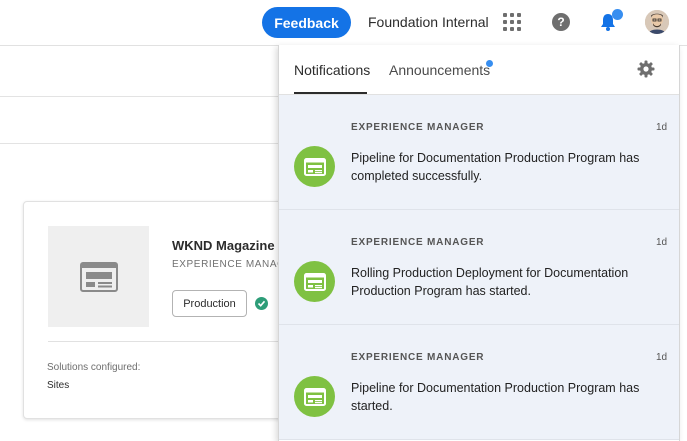 The image size is (687, 441). What do you see at coordinates (229, 264) in the screenshot?
I see `program-subtitle: EXPERIENCE MANAG` at bounding box center [229, 264].